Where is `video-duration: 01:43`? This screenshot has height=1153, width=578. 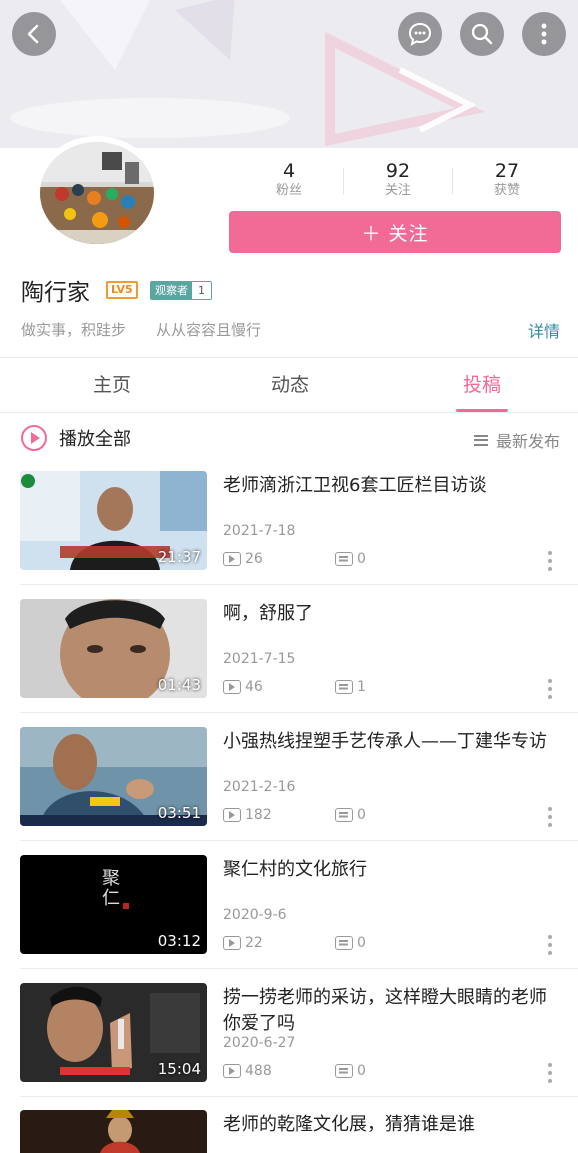 video-duration: 01:43 is located at coordinates (179, 685).